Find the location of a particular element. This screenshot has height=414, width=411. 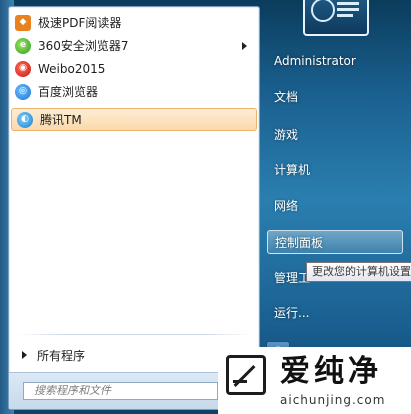

program-item-label: 百度浏览器 is located at coordinates (68, 92).